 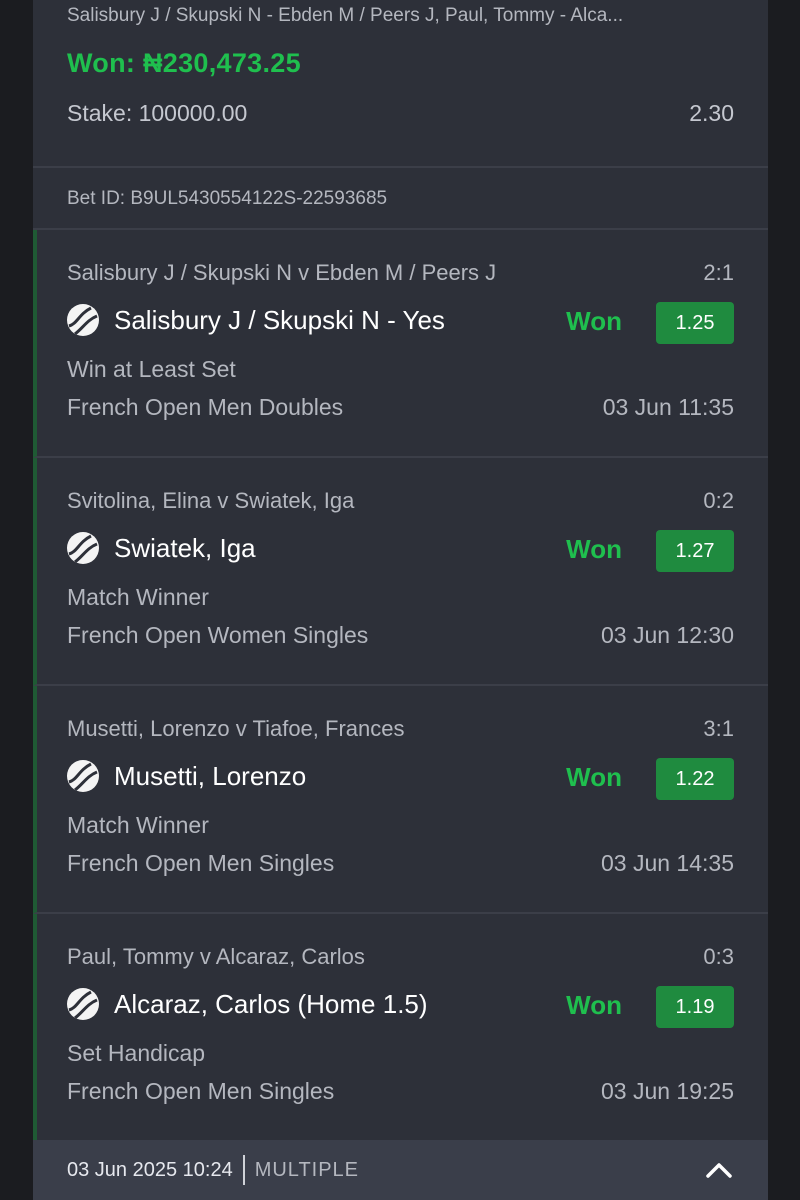 What do you see at coordinates (307, 1169) in the screenshot?
I see `bet-type: MULTIPLE` at bounding box center [307, 1169].